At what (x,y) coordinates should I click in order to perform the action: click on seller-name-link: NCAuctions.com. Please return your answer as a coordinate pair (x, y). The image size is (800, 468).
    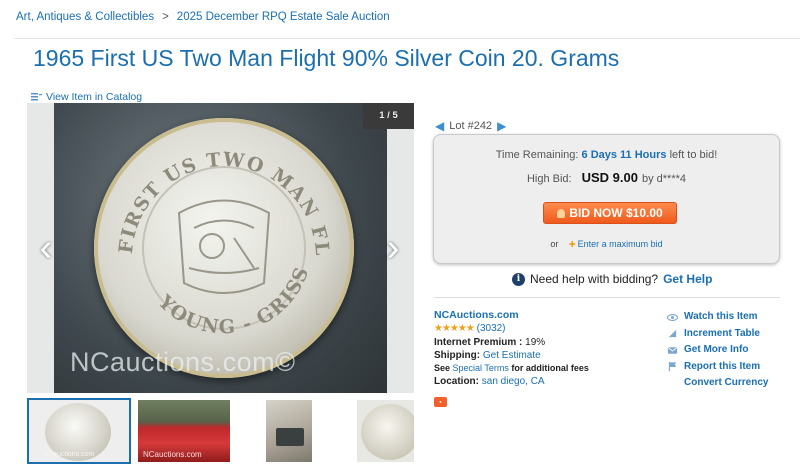
    Looking at the image, I should click on (476, 315).